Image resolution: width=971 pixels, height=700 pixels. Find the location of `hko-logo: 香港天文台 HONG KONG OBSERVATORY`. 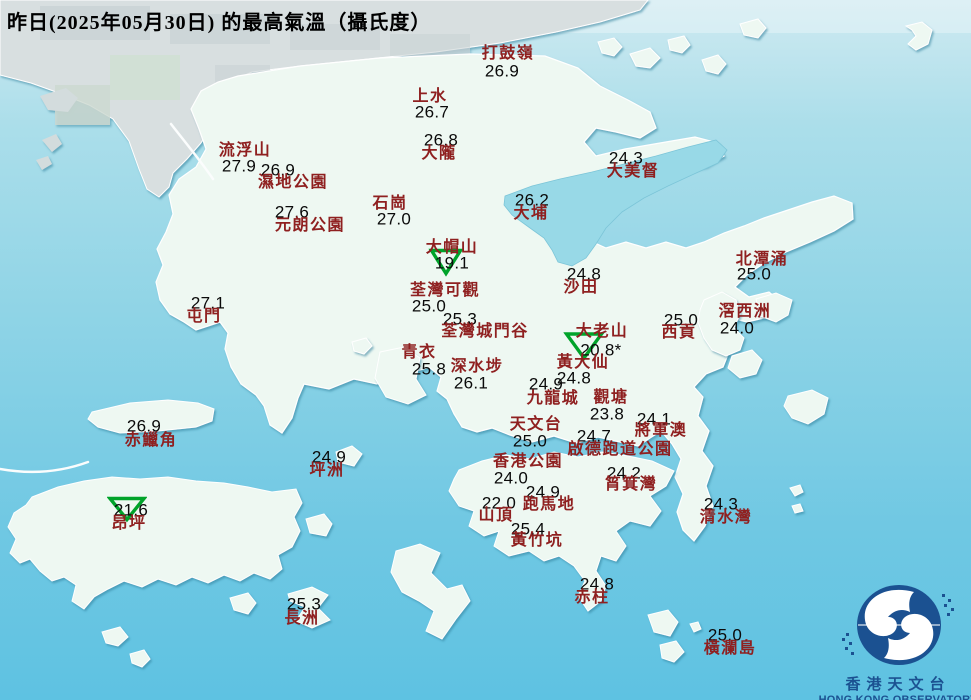

hko-logo: 香港天文台 HONG KONG OBSERVATORY is located at coordinates (894, 640).